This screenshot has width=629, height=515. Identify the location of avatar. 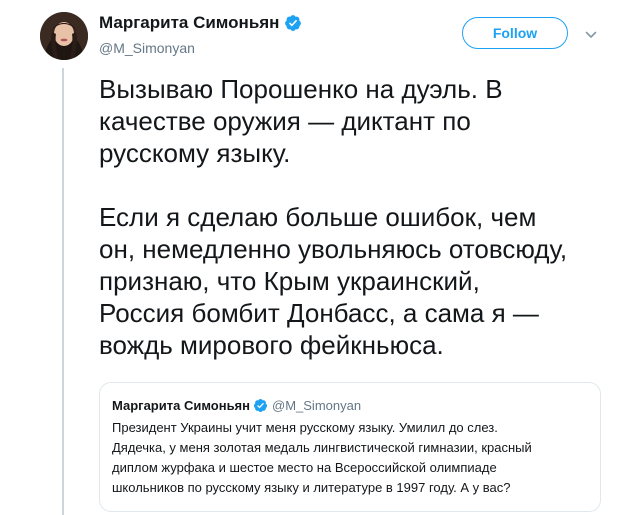
(64, 36).